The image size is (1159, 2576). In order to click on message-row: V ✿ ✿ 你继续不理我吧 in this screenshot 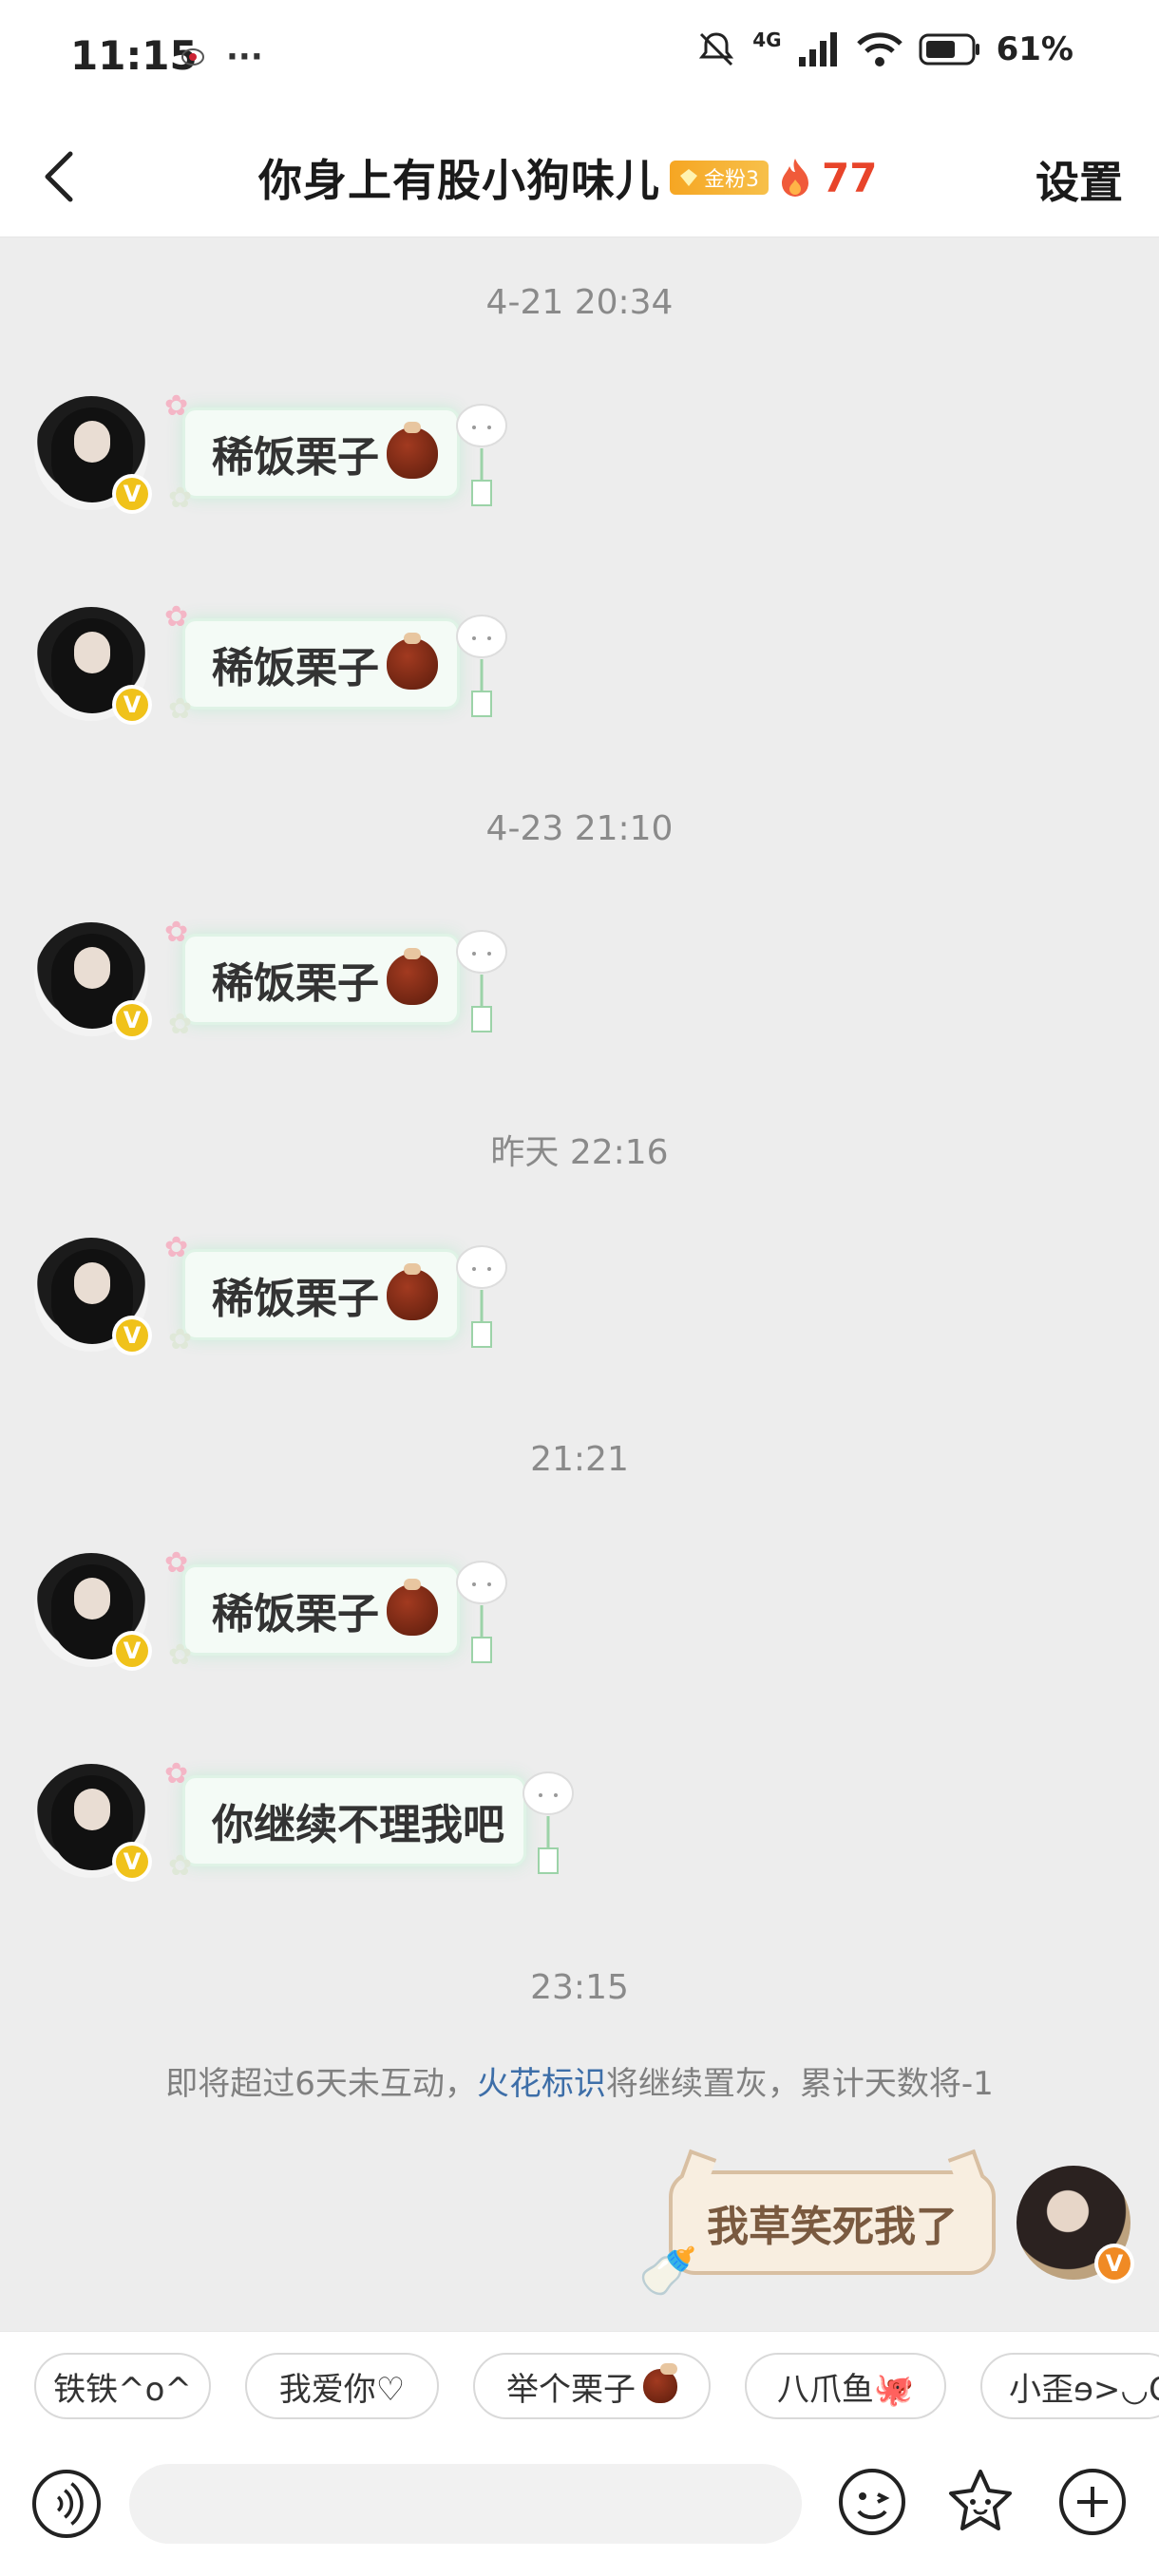, I will do `click(304, 1820)`.